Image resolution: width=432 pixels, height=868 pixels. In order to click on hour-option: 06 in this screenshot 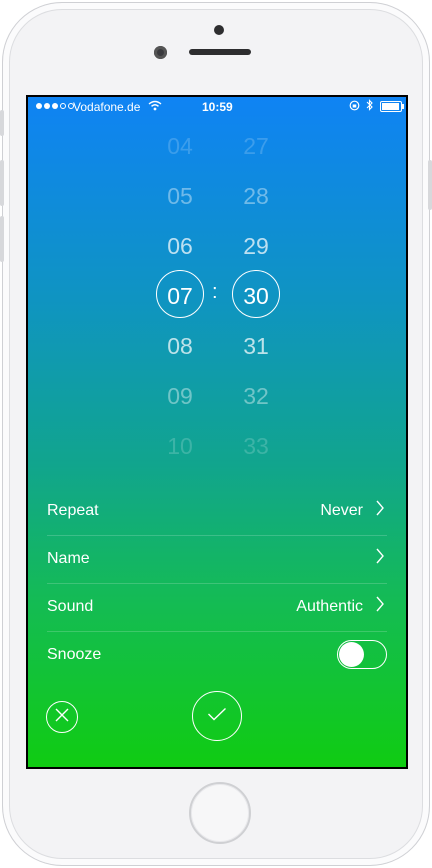, I will do `click(180, 246)`.